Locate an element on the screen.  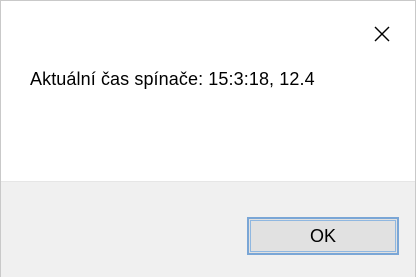
close-icon is located at coordinates (382, 34).